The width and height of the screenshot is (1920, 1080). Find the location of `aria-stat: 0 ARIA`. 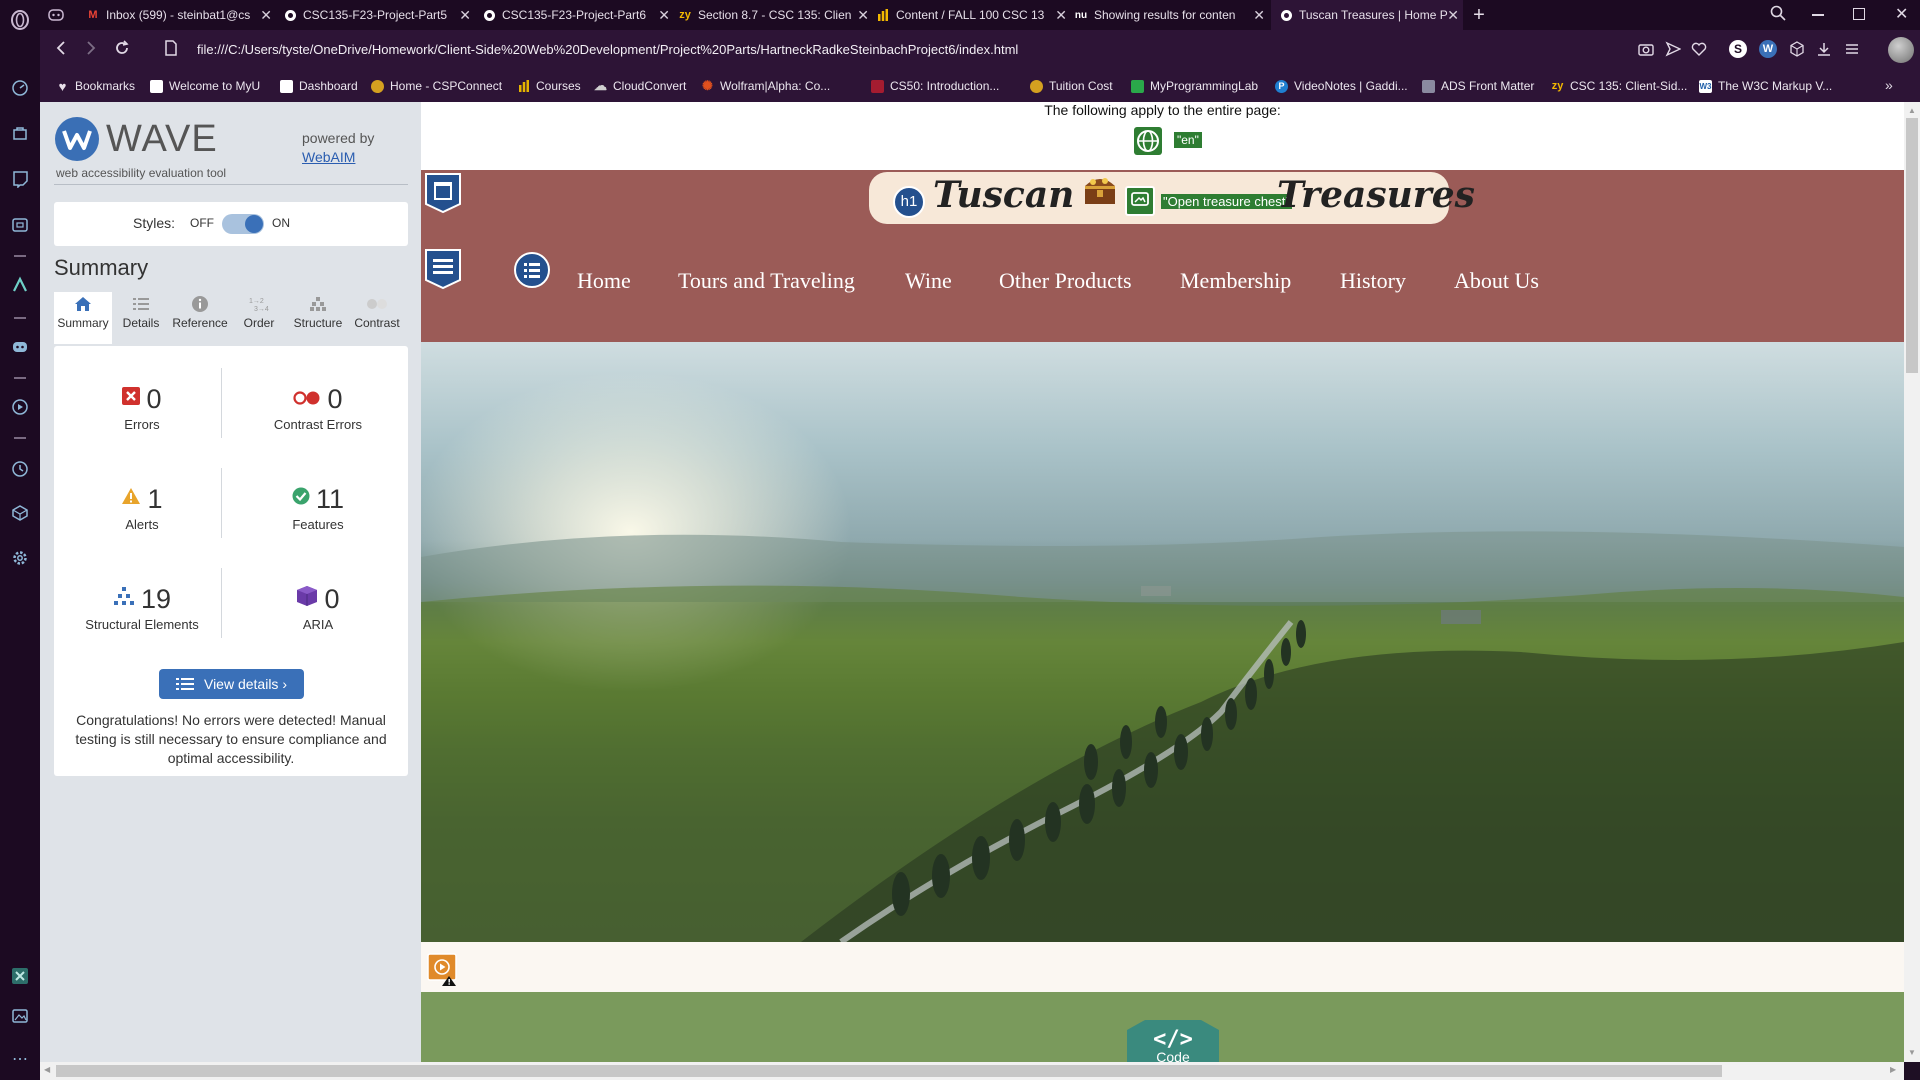

aria-stat: 0 ARIA is located at coordinates (318, 608).